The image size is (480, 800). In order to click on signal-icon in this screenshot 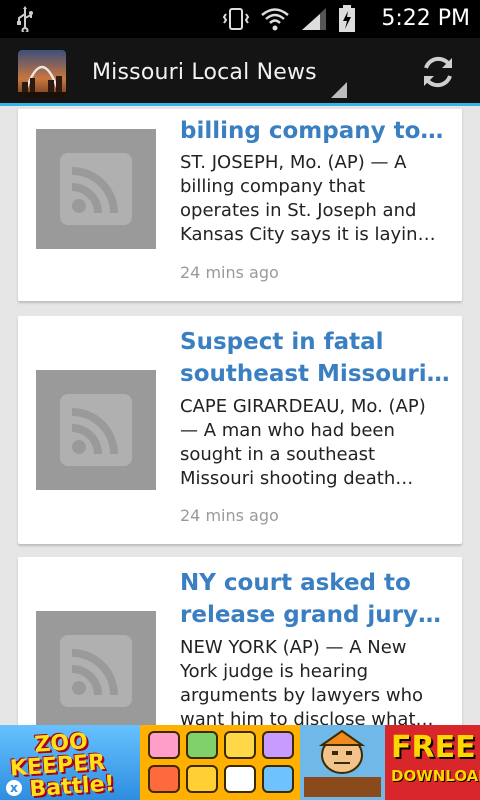, I will do `click(314, 19)`.